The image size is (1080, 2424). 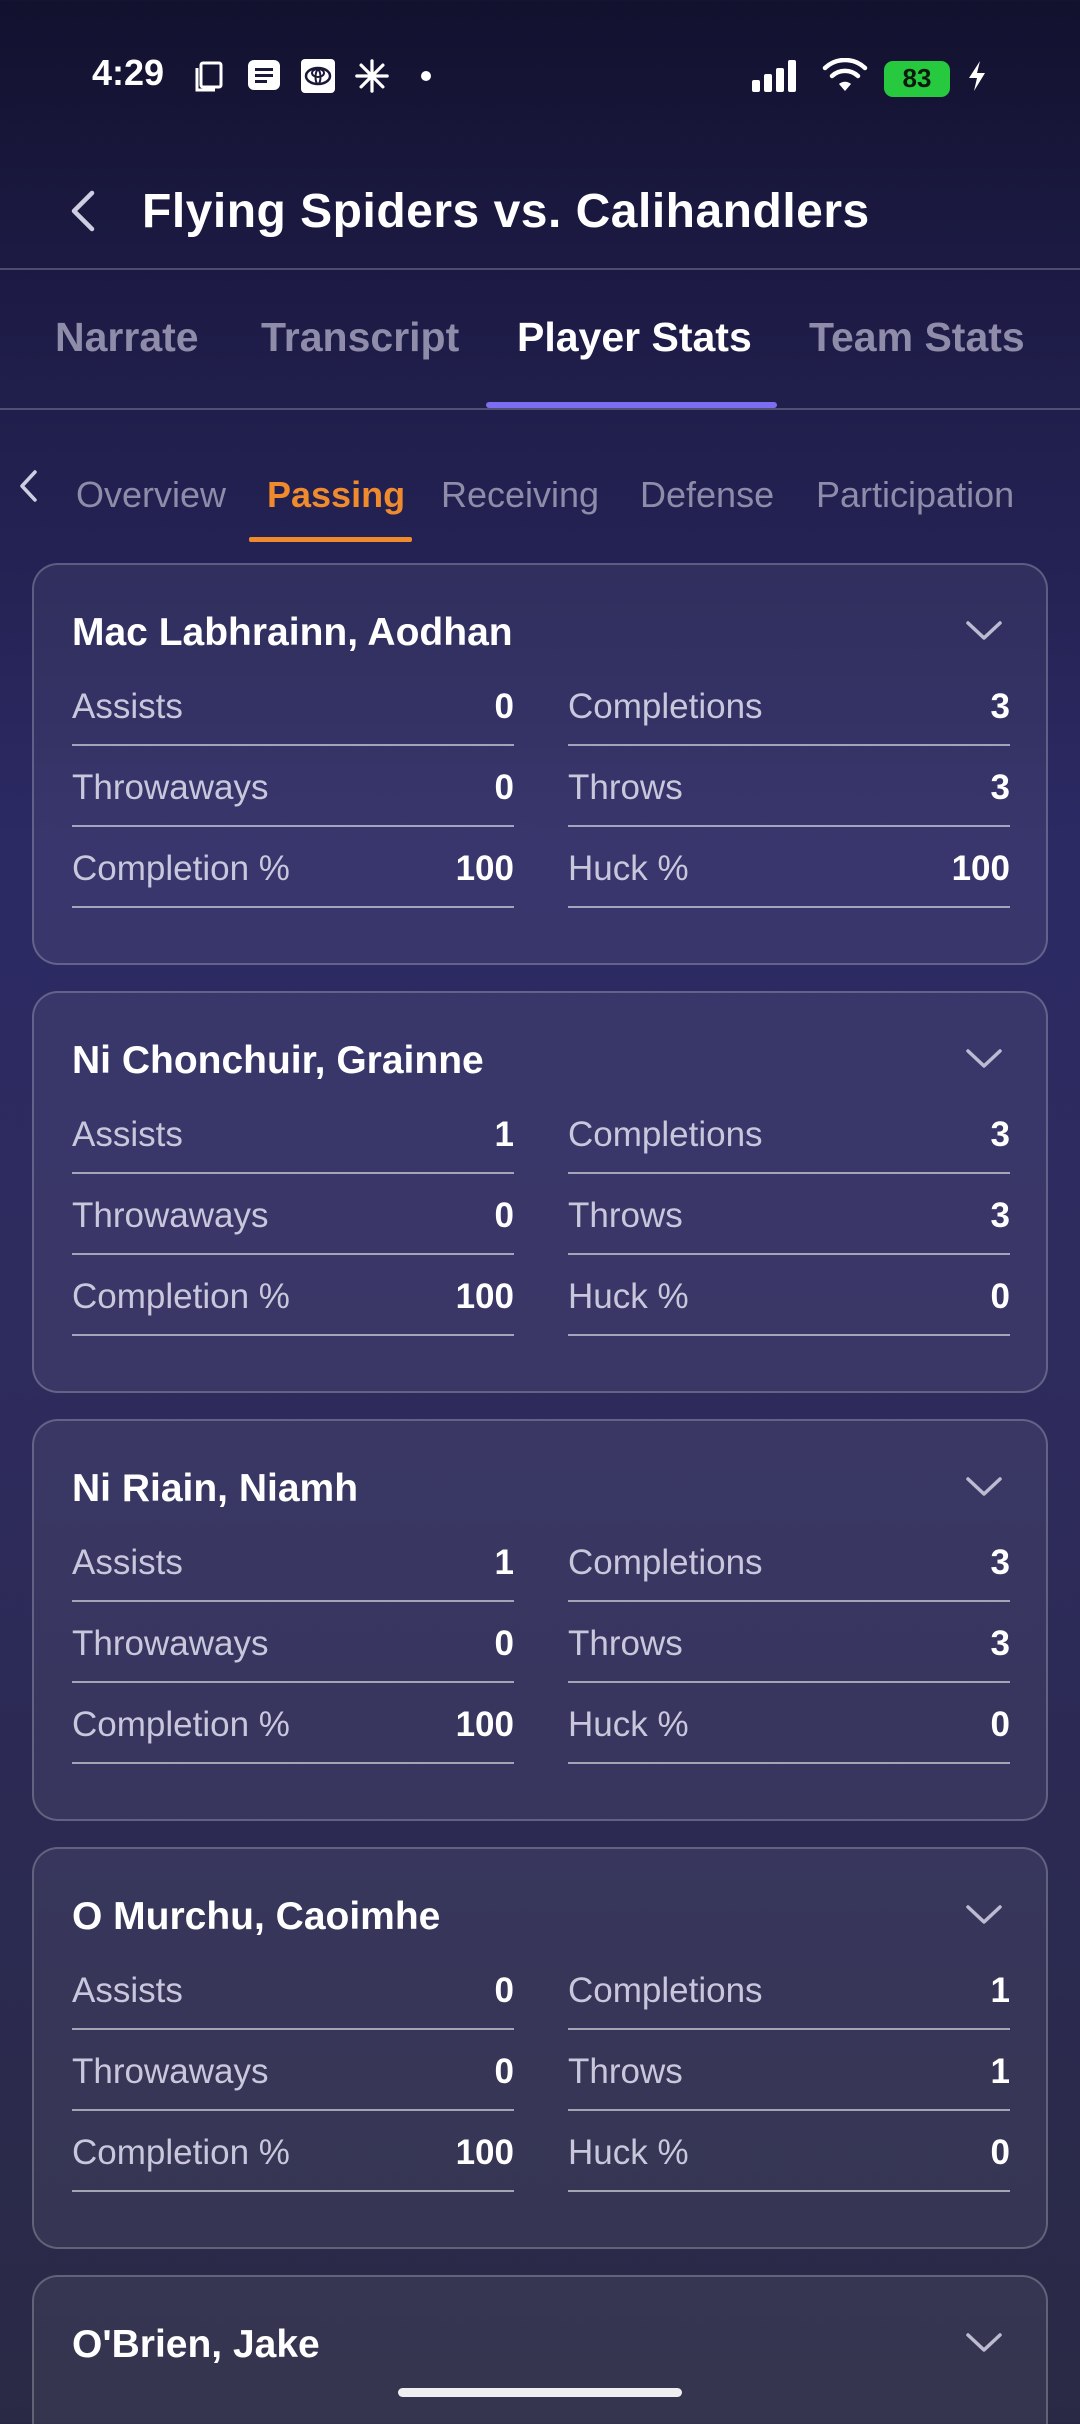 I want to click on tab-narrate: Narrate, so click(x=127, y=337).